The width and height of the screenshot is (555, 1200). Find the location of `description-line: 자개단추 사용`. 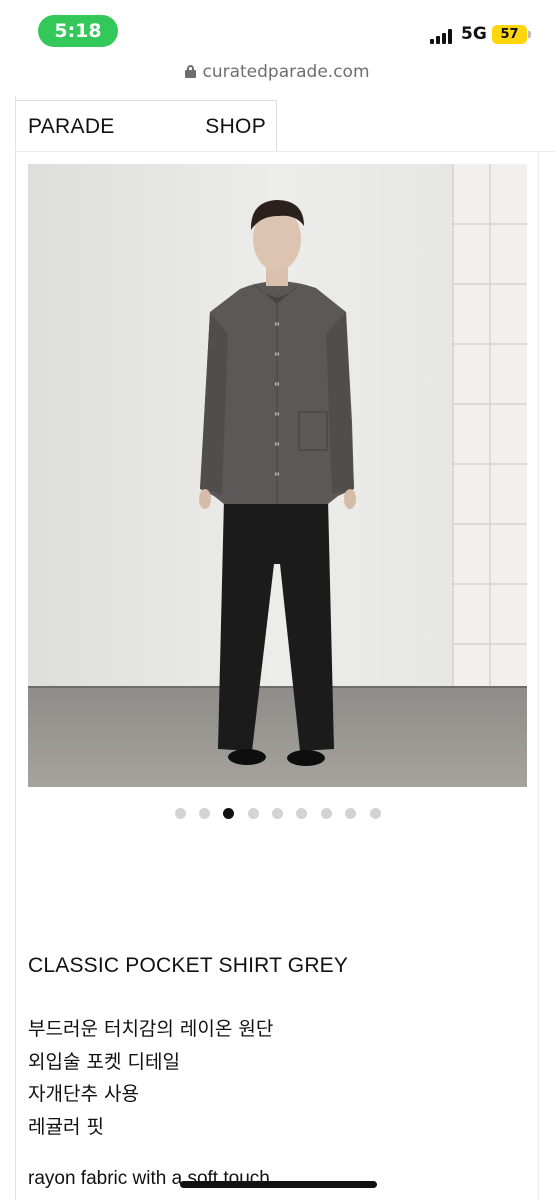

description-line: 자개단추 사용 is located at coordinates (83, 1094).